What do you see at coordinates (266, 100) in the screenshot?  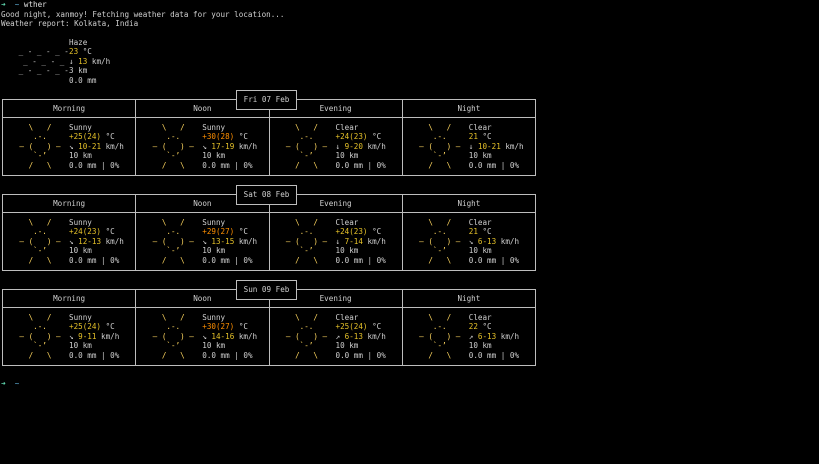 I see `day-date-header: Fri 07 Feb` at bounding box center [266, 100].